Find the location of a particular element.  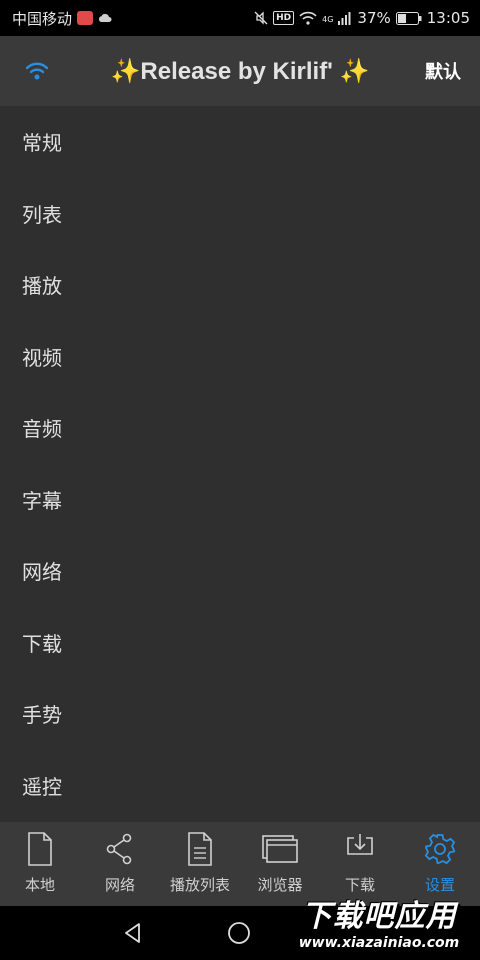

settings-item-label: 音频 is located at coordinates (42, 429).